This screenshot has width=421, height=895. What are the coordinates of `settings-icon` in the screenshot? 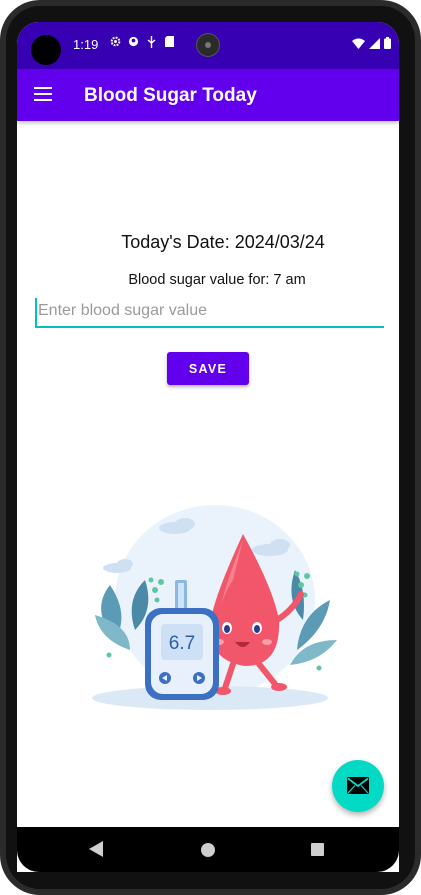 It's located at (115, 43).